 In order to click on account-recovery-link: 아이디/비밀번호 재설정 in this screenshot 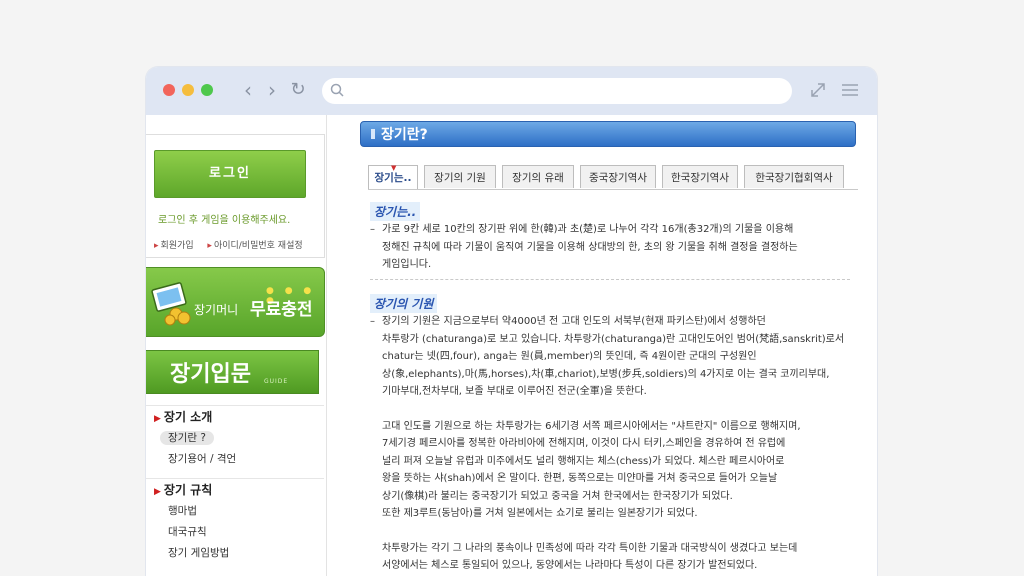, I will do `click(258, 246)`.